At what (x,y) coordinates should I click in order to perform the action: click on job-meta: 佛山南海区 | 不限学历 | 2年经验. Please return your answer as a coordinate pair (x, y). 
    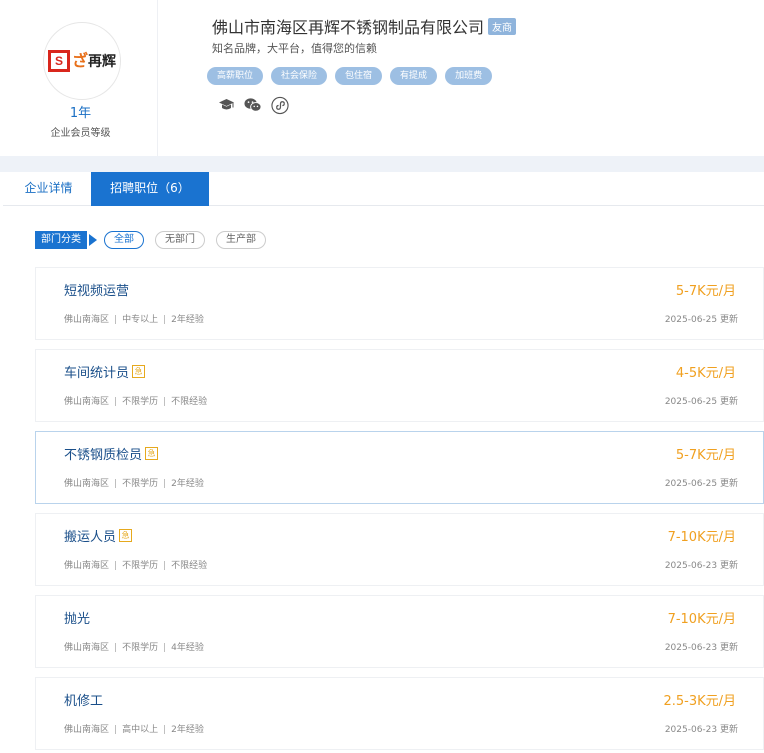
    Looking at the image, I should click on (134, 482).